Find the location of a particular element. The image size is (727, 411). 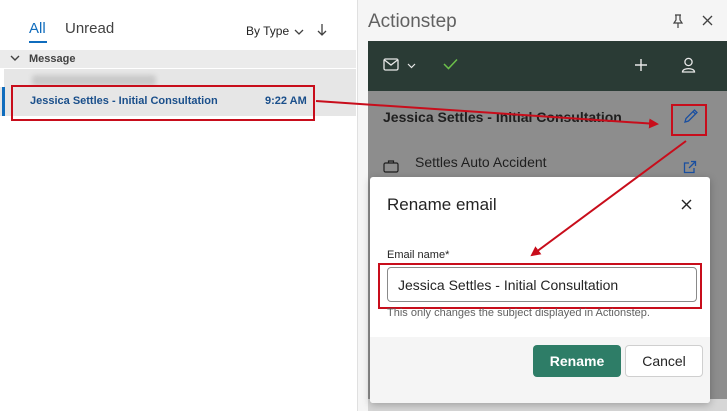

annotation-highlight-input is located at coordinates (540, 286).